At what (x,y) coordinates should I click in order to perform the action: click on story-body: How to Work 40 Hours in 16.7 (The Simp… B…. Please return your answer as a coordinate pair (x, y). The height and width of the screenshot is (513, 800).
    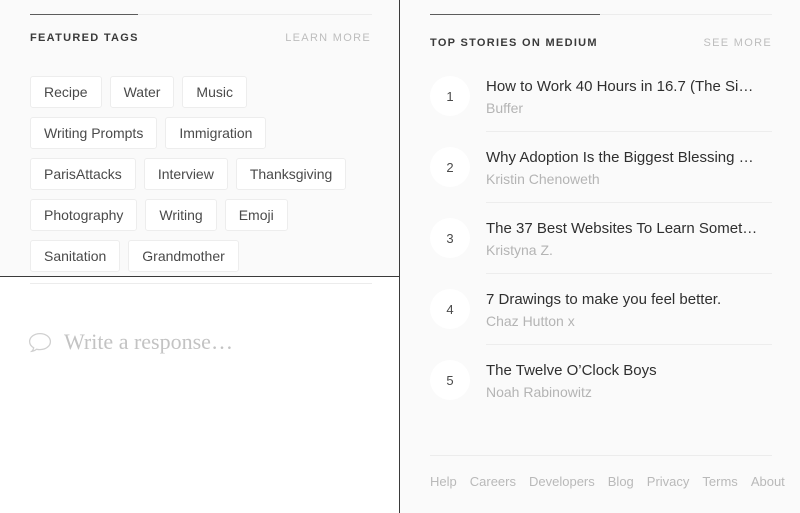
    Looking at the image, I should click on (623, 95).